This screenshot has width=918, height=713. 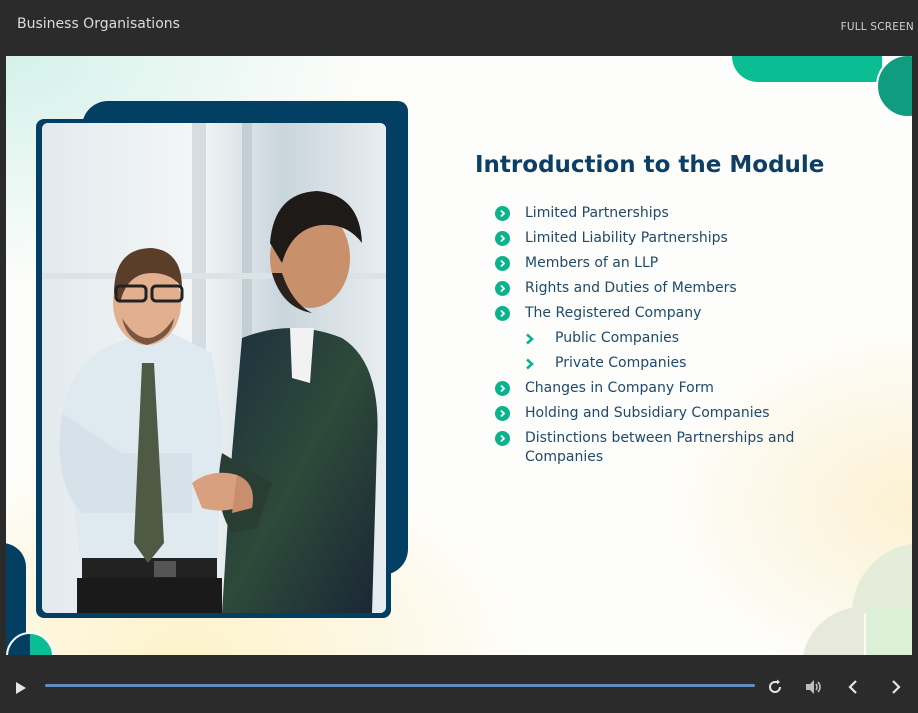 I want to click on list-item: Rights and Duties of Members, so click(x=655, y=288).